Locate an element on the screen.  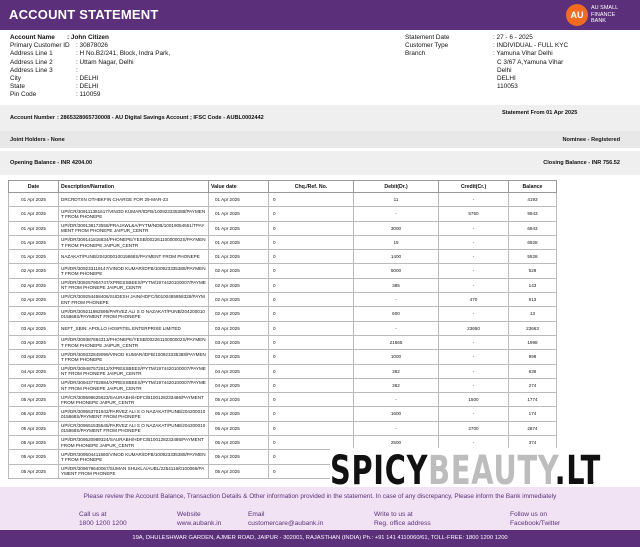
follow-value: Facebook/Twitter is located at coordinates (535, 524).